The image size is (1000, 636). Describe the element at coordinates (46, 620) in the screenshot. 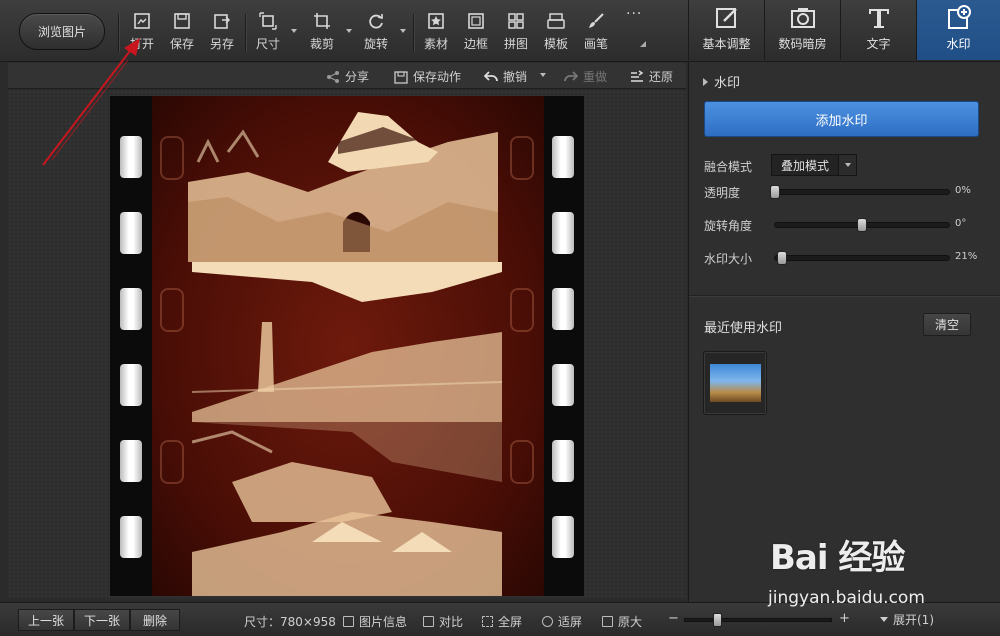

I see `previous-image-button: 上一张` at that location.